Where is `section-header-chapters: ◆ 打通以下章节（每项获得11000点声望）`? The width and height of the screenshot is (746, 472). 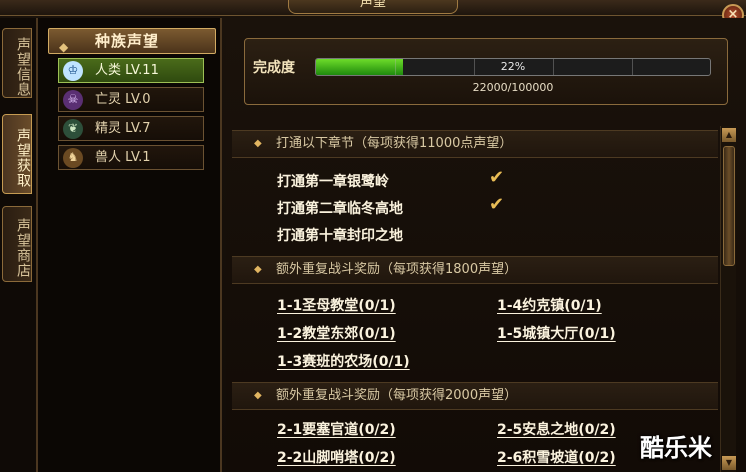
section-header-chapters: ◆ 打通以下章节（每项获得11000点声望） is located at coordinates (475, 144).